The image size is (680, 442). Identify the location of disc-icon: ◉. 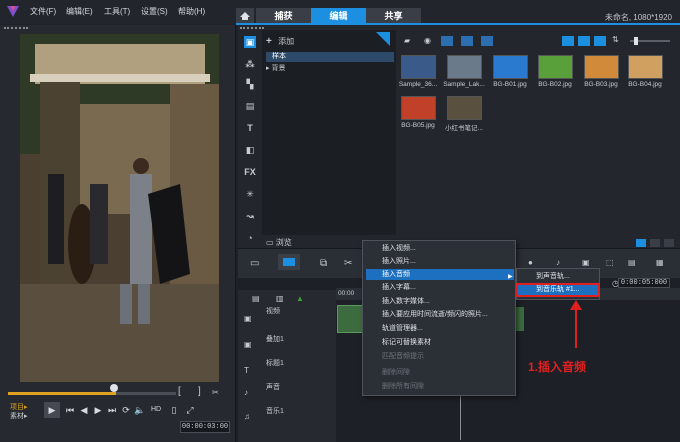
(427, 40).